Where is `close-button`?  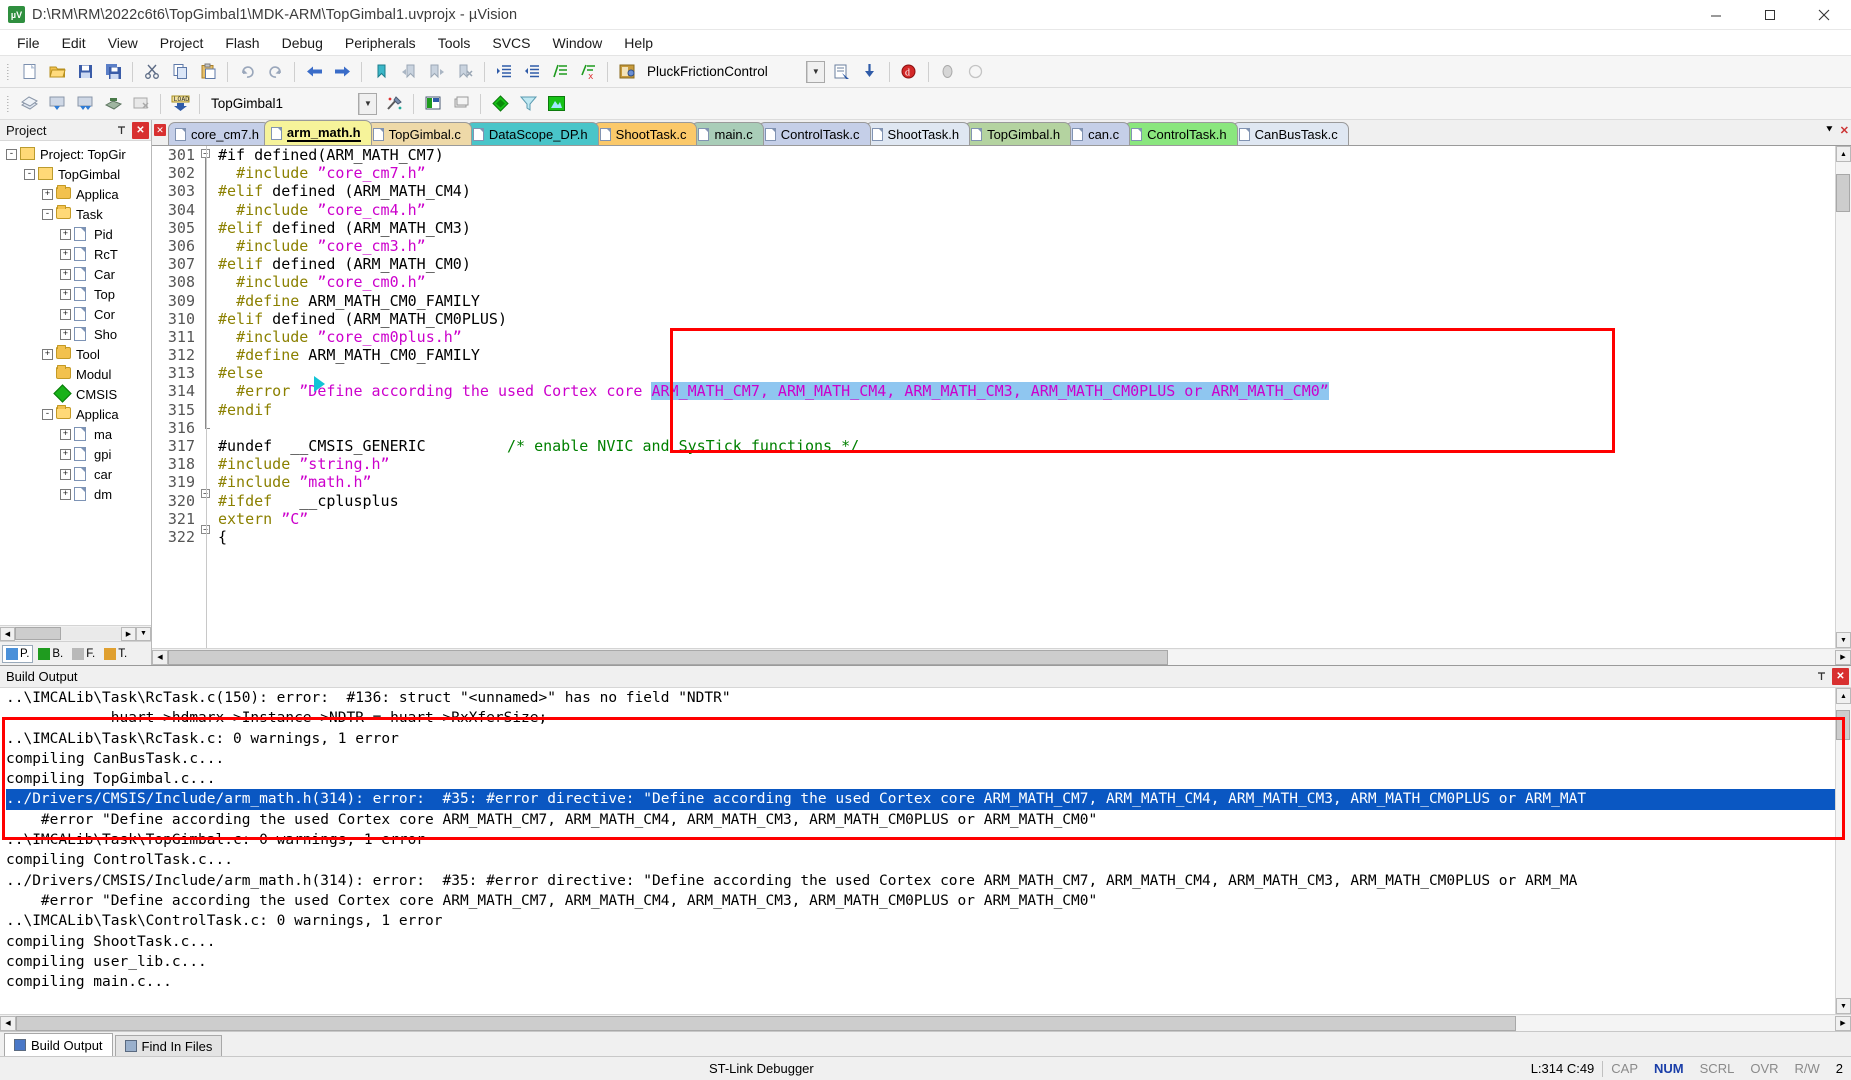 close-button is located at coordinates (1824, 14).